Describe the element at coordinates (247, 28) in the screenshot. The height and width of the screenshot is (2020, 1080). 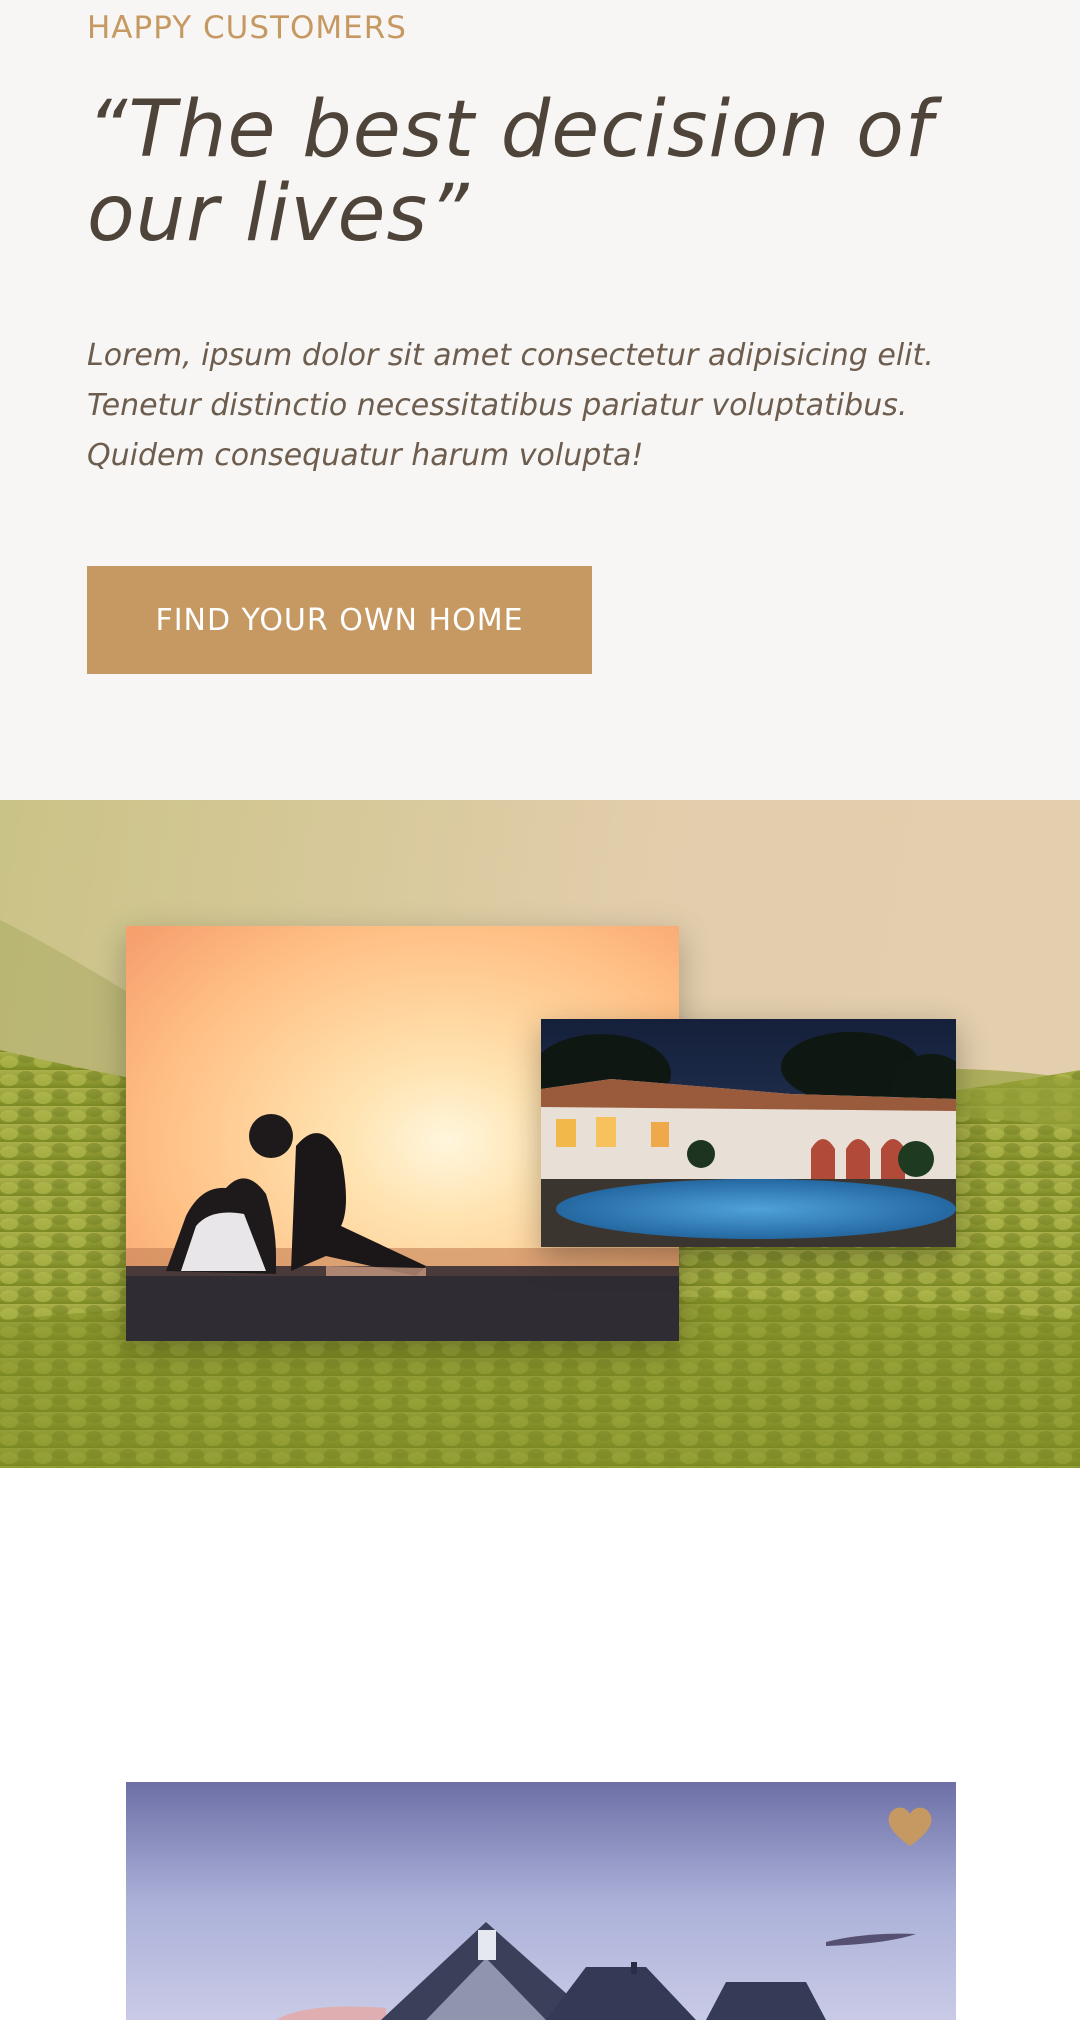
I see `section-subtitle: HAPPY CUSTOMERS` at that location.